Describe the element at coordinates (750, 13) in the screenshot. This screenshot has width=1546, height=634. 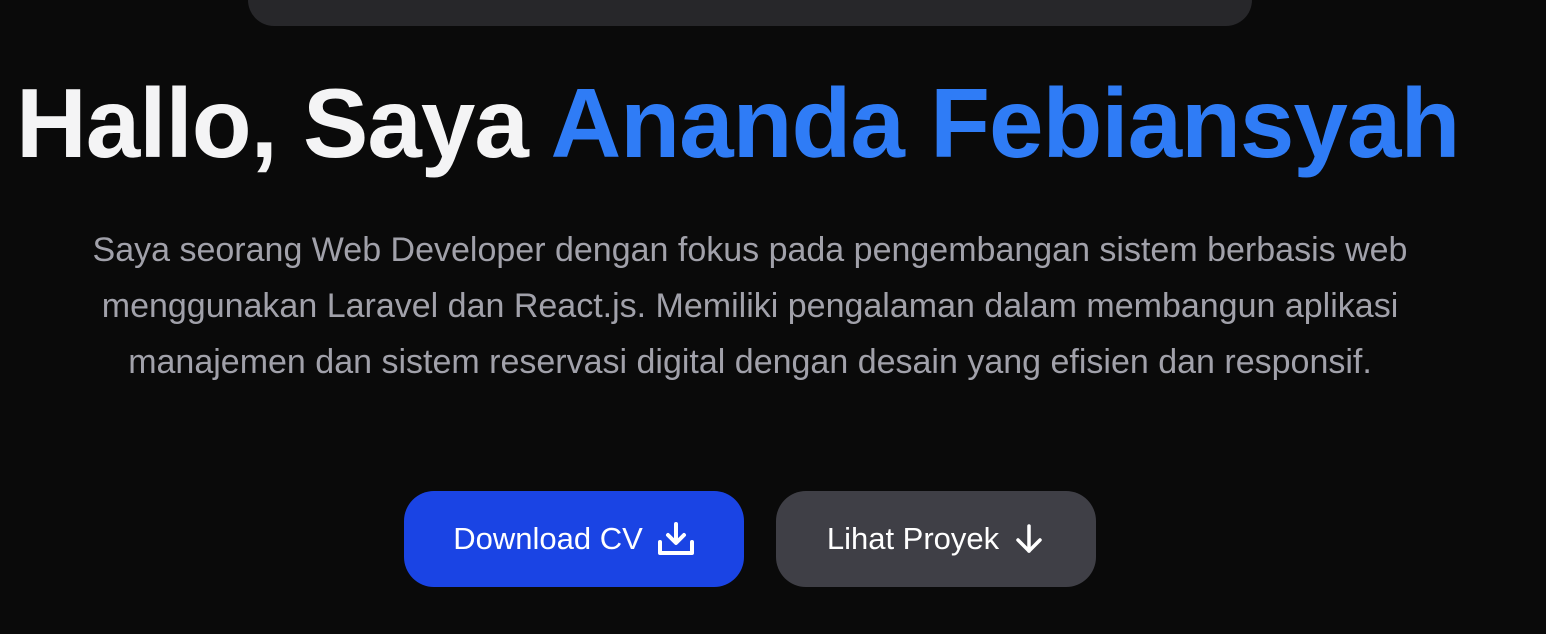
I see `navbar` at that location.